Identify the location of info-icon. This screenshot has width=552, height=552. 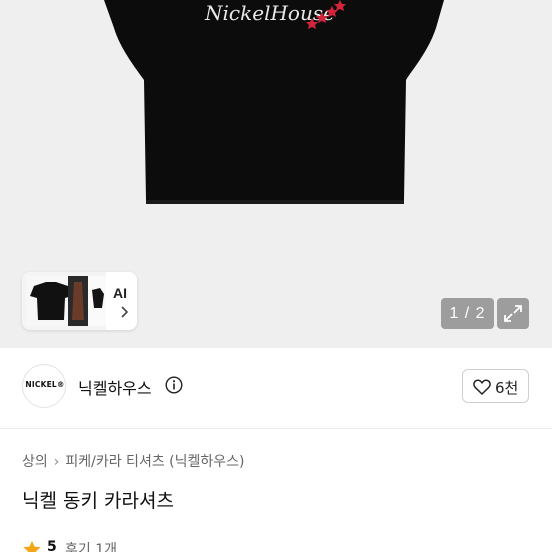
(174, 385).